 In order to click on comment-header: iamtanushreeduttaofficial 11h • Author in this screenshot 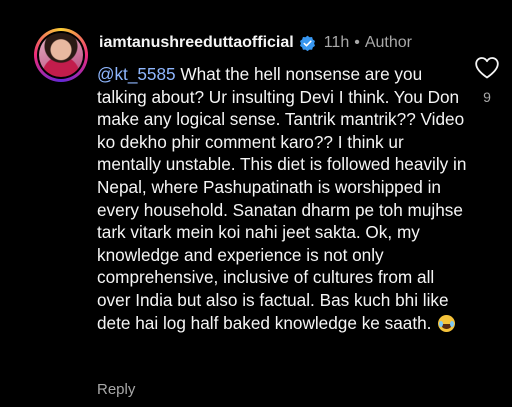, I will do `click(255, 43)`.